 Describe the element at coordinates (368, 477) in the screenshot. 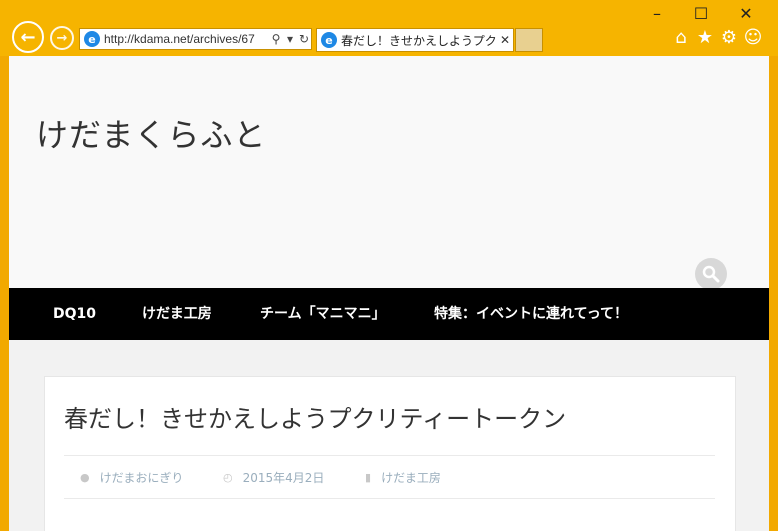

I see `bookmark-icon: ▮` at that location.